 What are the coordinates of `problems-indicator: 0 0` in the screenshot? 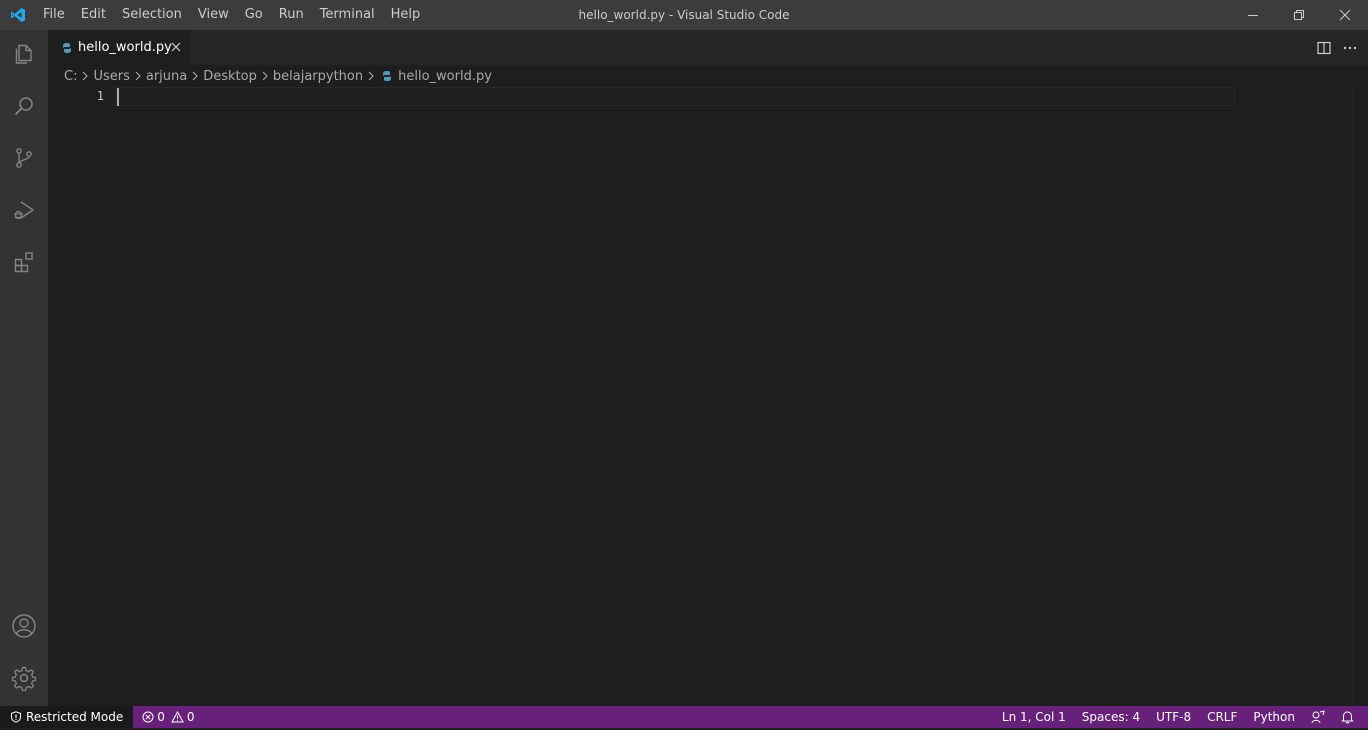 It's located at (167, 717).